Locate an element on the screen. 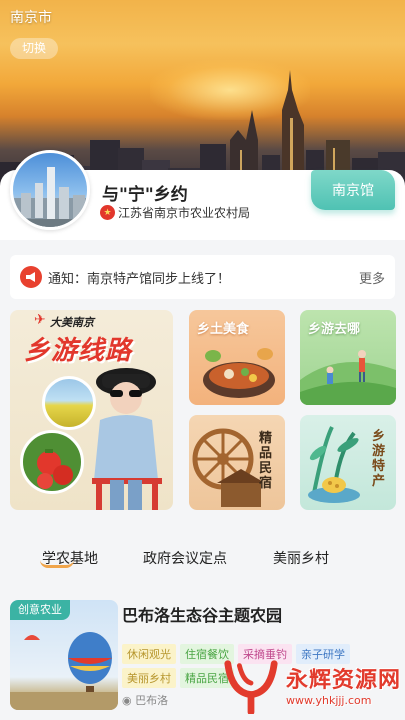  location-label: 巴布洛 is located at coordinates (152, 700).